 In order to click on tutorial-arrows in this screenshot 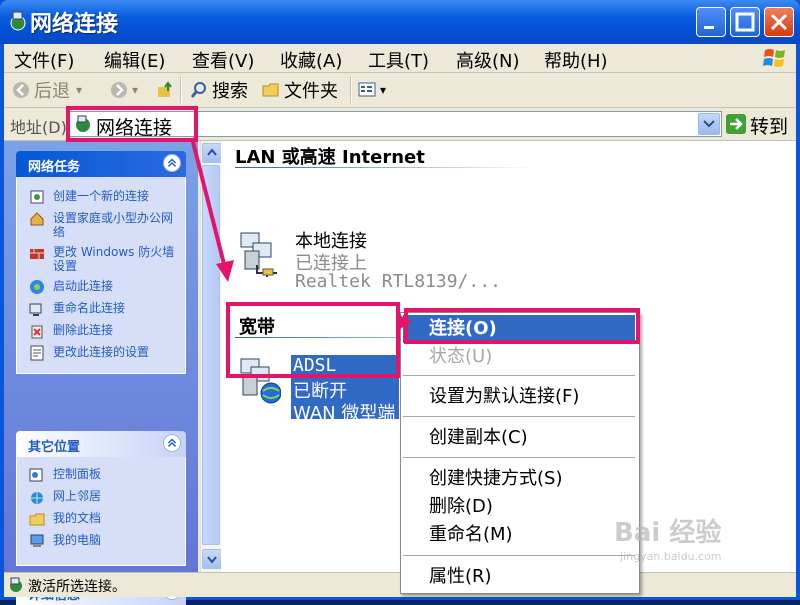, I will do `click(301, 233)`.